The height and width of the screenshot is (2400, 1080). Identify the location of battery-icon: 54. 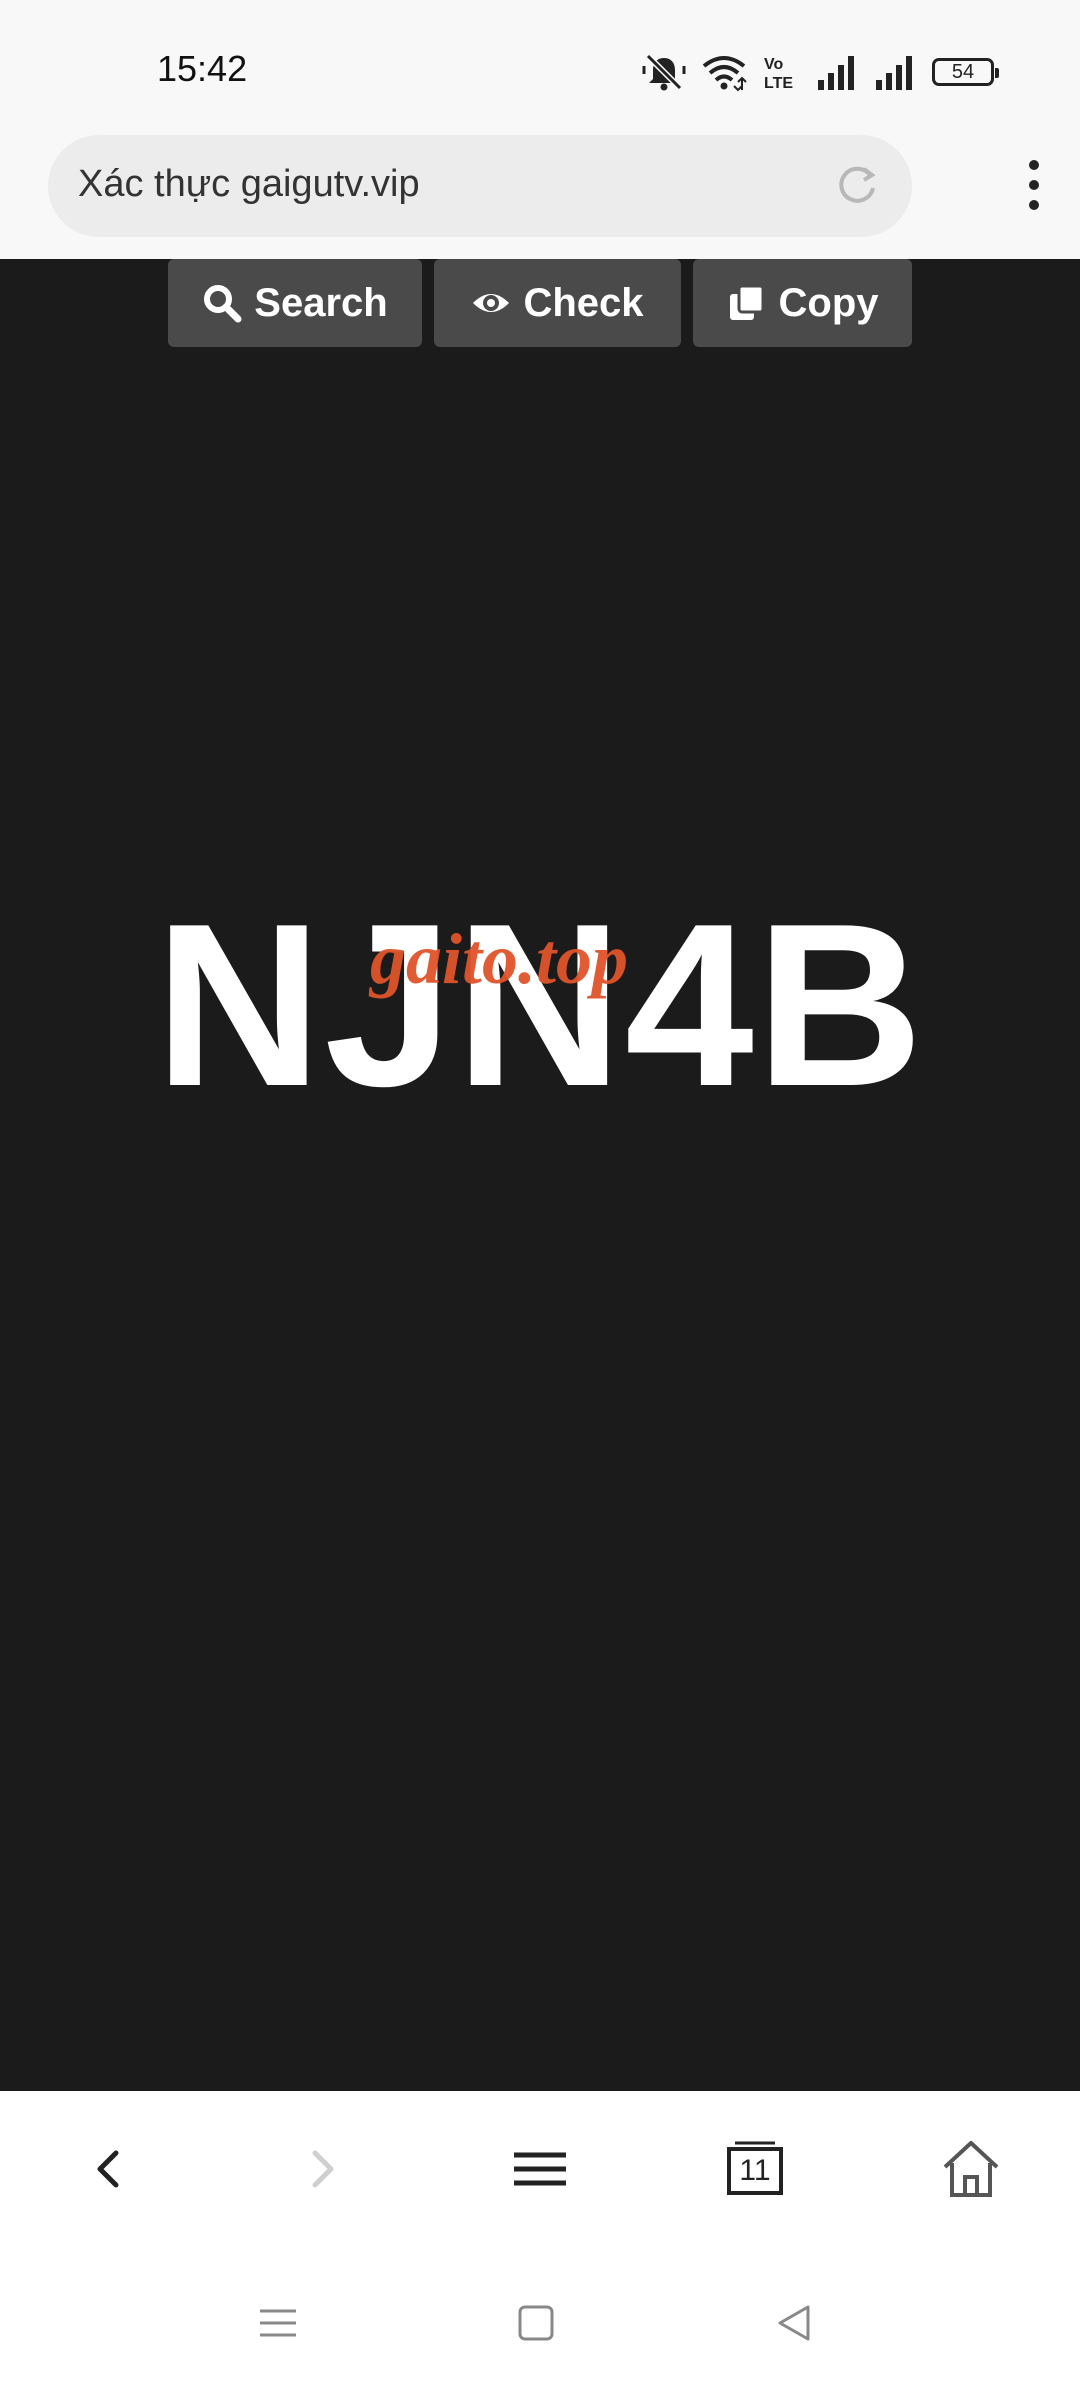
(965, 72).